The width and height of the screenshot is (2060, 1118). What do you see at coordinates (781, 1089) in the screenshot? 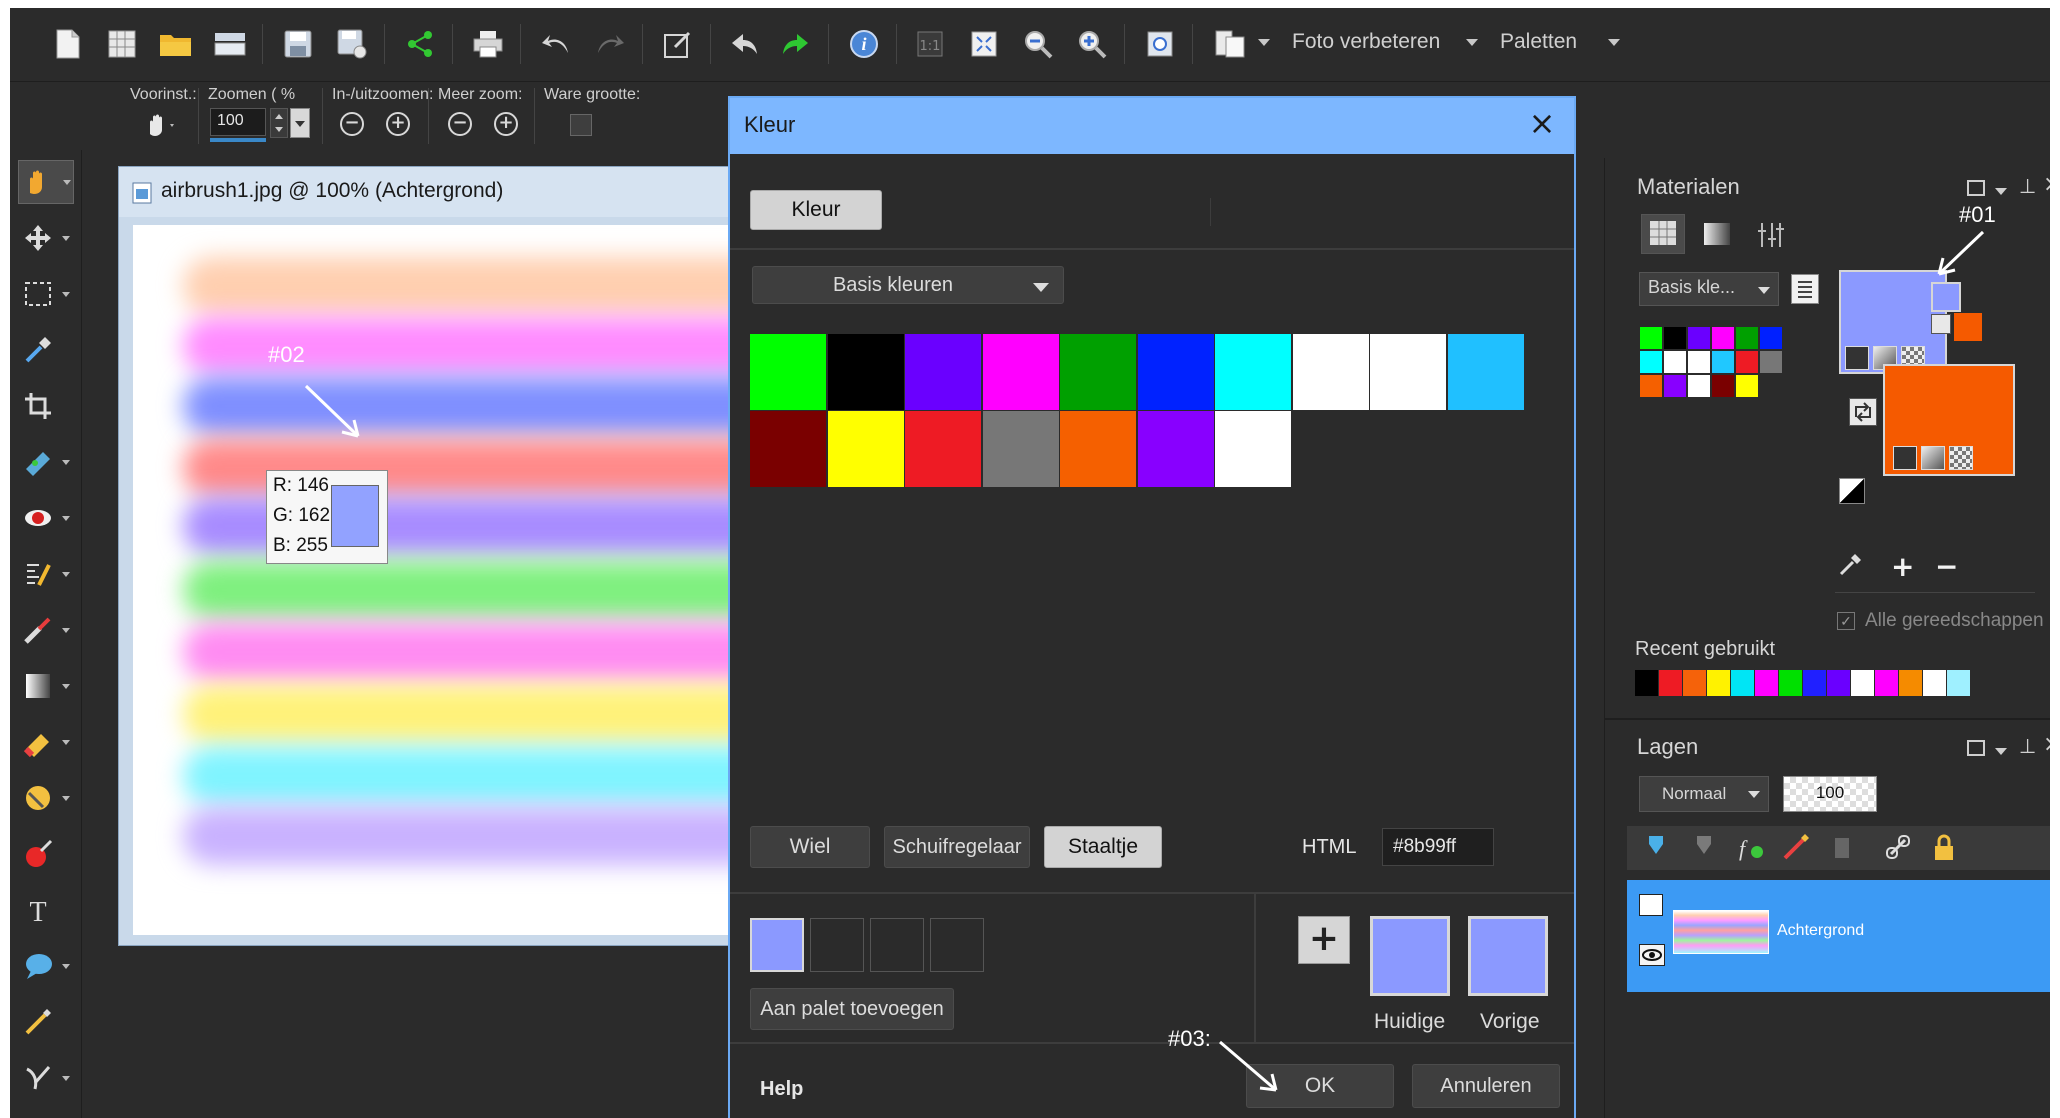
I see `help-link: Help` at bounding box center [781, 1089].